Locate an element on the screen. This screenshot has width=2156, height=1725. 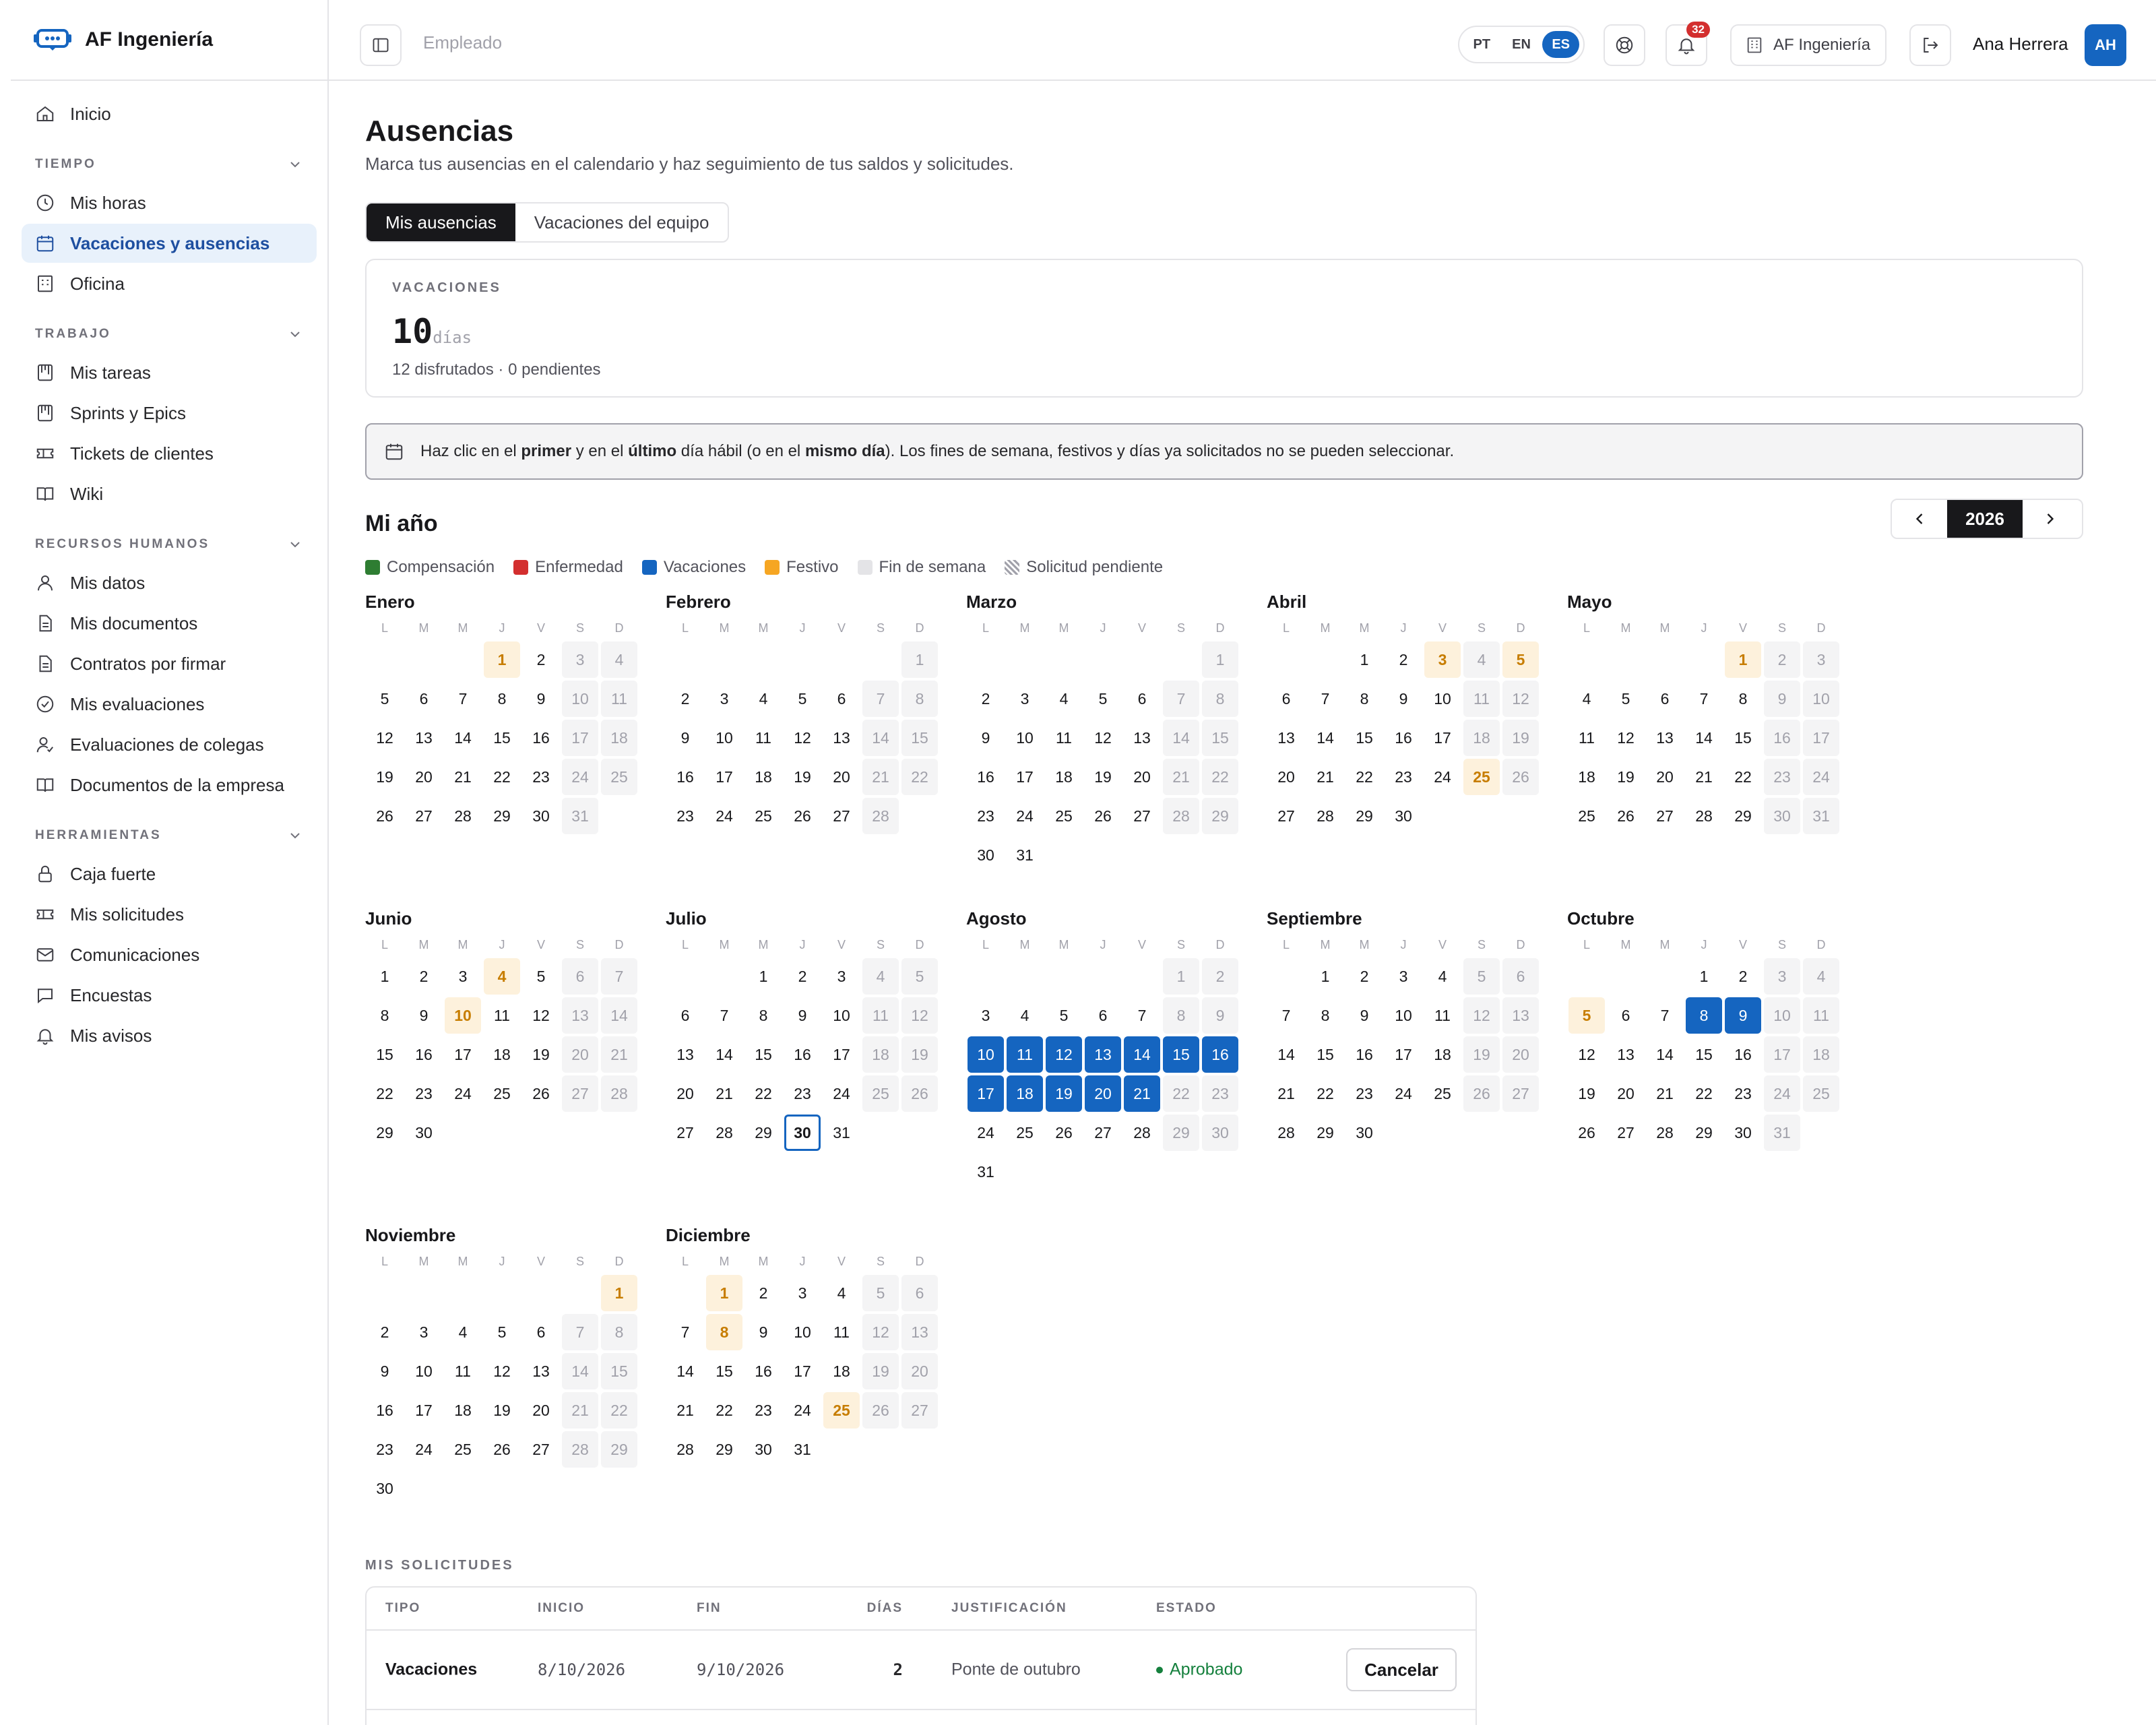
vacation-day: 13 is located at coordinates (1103, 1054).